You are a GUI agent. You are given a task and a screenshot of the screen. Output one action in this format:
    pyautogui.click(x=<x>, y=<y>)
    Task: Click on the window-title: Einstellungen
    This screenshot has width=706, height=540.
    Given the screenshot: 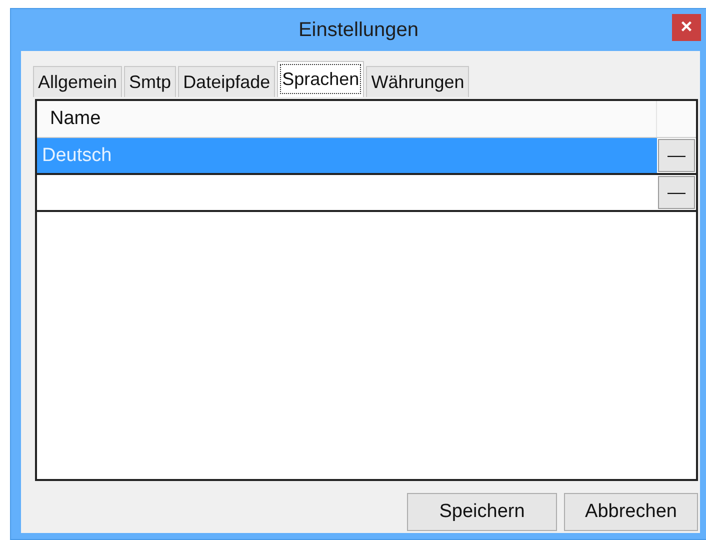 What is the action you would take?
    pyautogui.click(x=358, y=30)
    